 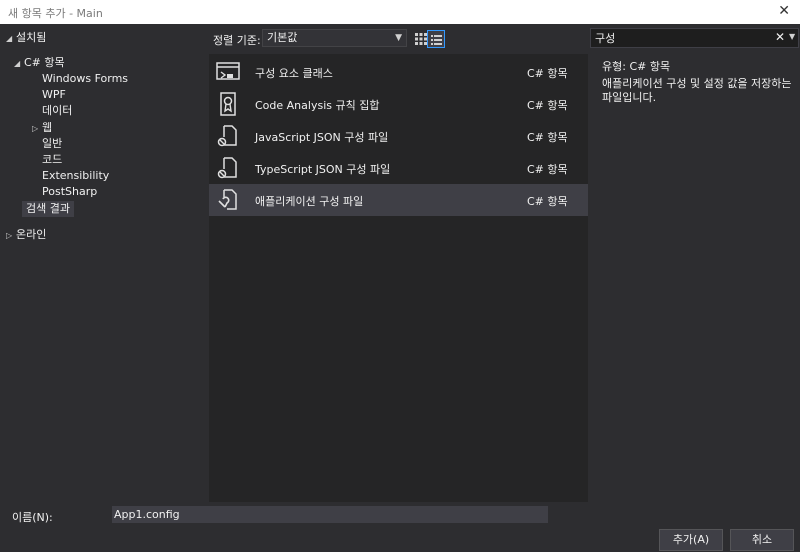 I want to click on tree-item-general: 일반, so click(x=52, y=144).